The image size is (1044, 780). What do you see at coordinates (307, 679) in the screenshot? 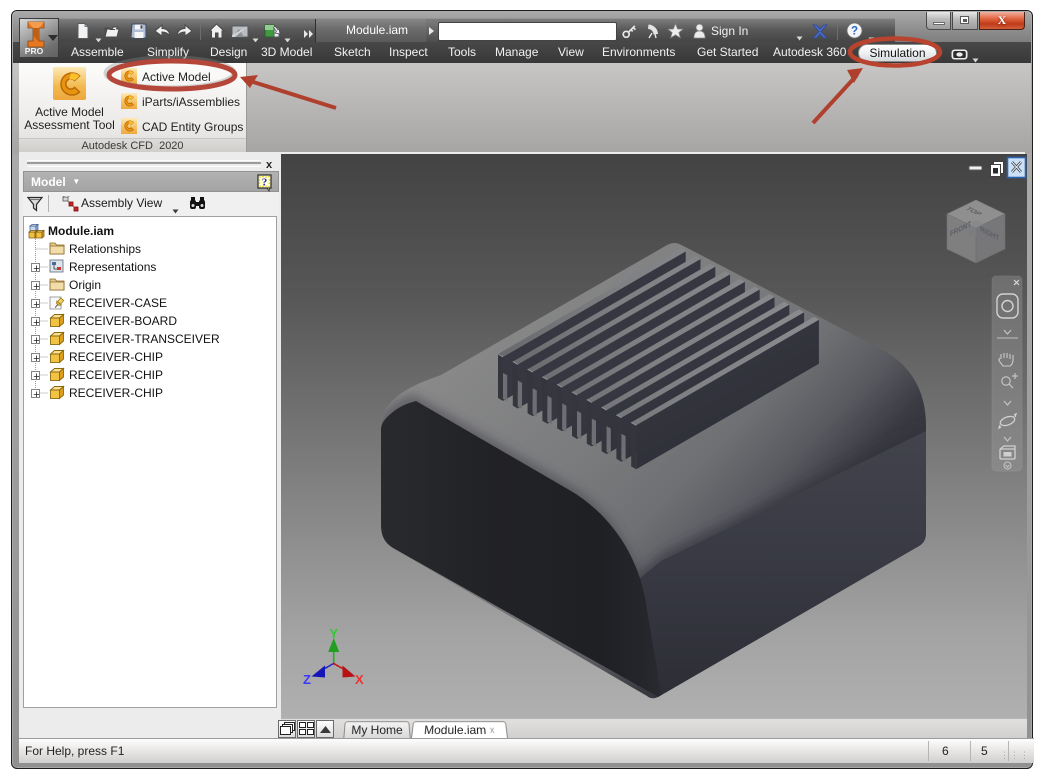
I see `svg-text: Z` at bounding box center [307, 679].